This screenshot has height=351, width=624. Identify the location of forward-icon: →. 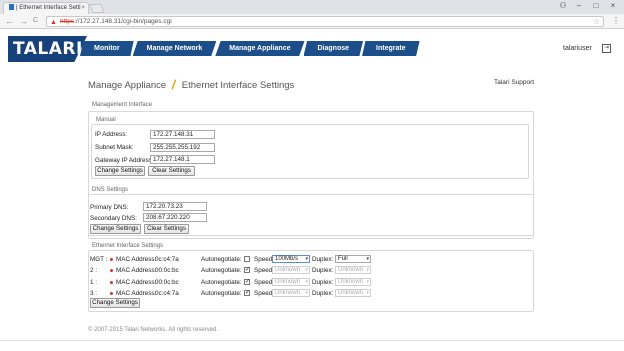
(23, 21).